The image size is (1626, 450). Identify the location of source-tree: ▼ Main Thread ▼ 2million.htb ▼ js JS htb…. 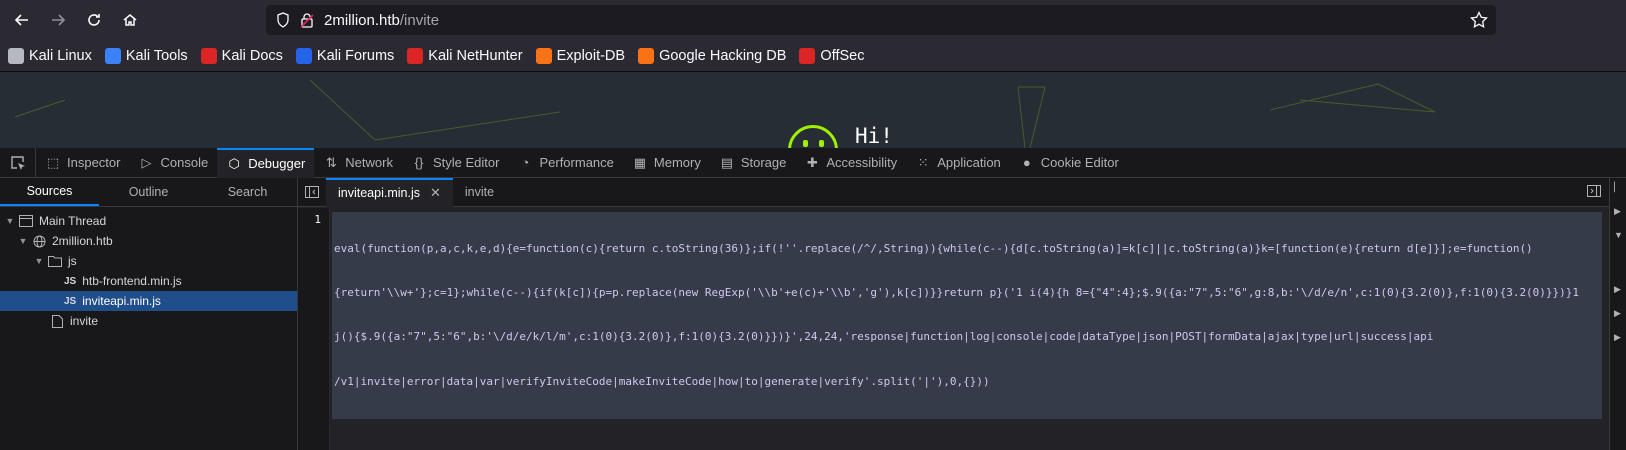
(148, 269).